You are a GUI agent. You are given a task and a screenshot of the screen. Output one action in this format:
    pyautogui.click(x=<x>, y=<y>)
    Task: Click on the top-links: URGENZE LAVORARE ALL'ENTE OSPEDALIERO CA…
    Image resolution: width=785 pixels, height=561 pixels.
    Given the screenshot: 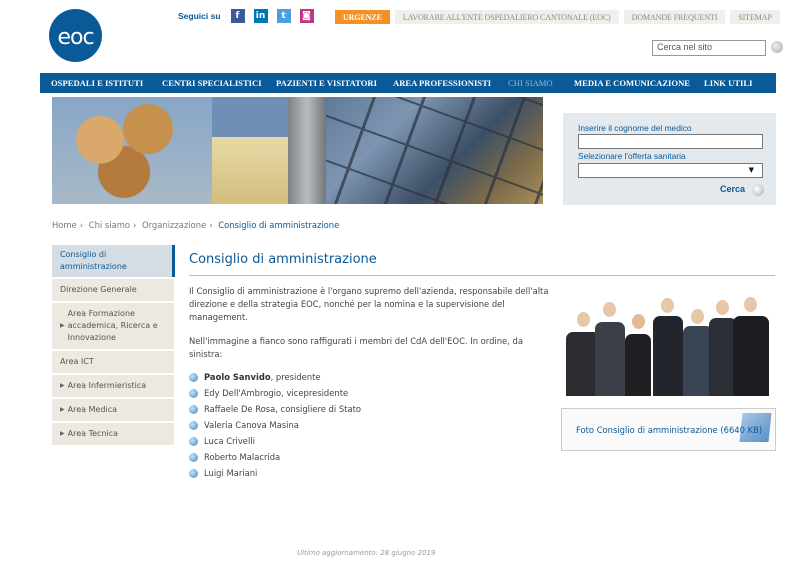 What is the action you would take?
    pyautogui.click(x=555, y=17)
    